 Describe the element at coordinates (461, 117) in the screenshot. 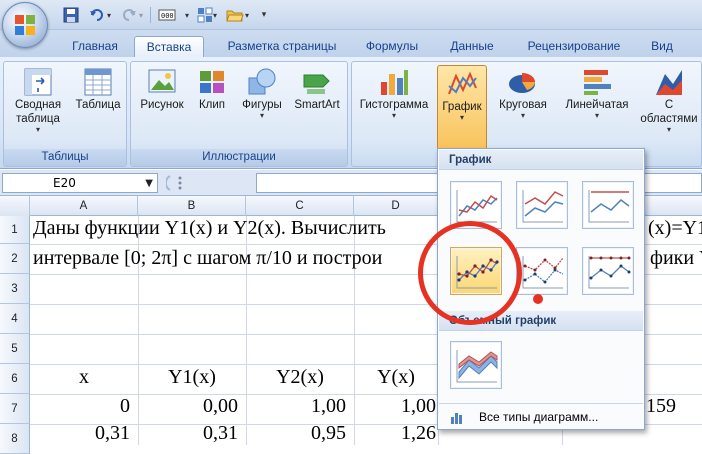

I see `line-chart-caret-icon: ▾` at that location.